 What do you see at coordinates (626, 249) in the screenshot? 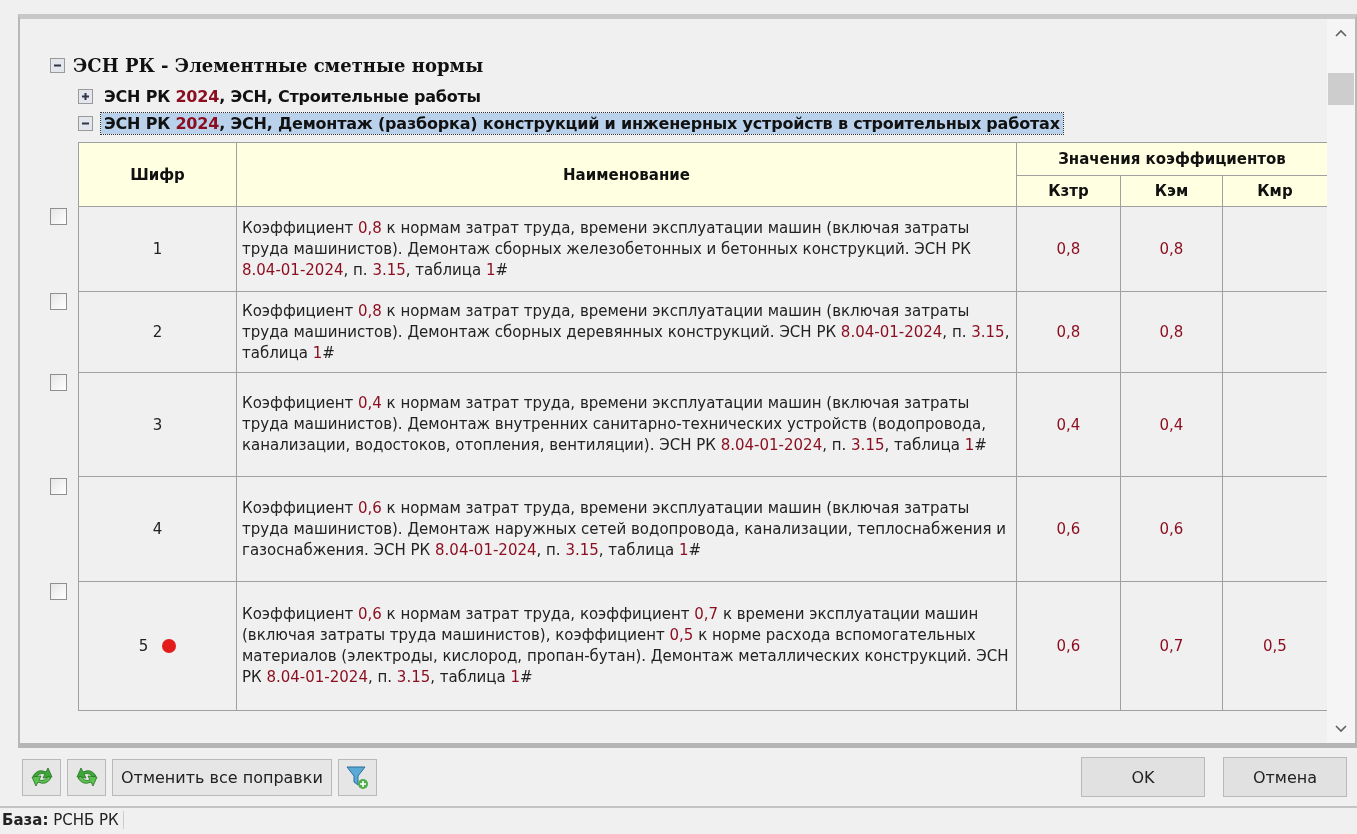
I see `table-cell: Коэффициент 0,8 к нормам затрат труда, времени эксплуатации машин (включая затраты труда машинистов). Демонтаж сборных железобетонных и бетонных конструкций. ЭСН РК 8.04-01-2024, п. 3.15, таблица 1#` at bounding box center [626, 249].